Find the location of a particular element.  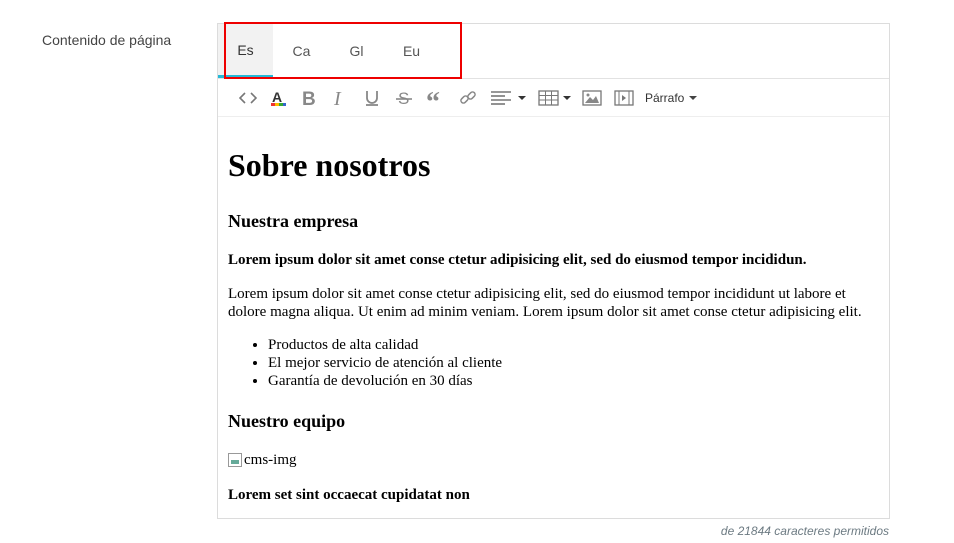

broken-image-icon is located at coordinates (235, 460).